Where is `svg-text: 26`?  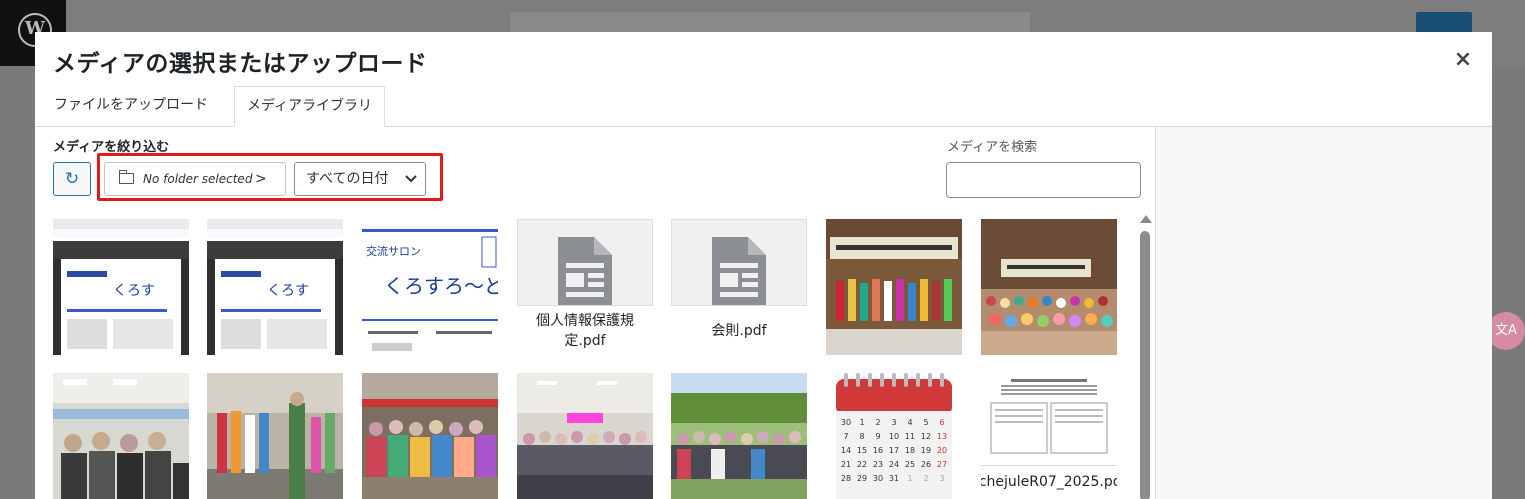
svg-text: 26 is located at coordinates (926, 464).